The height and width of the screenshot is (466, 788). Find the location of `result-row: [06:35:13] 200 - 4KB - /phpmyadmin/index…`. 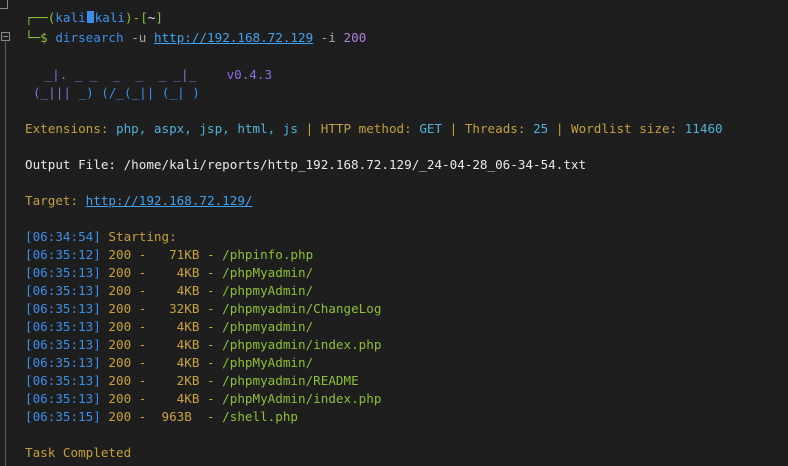

result-row: [06:35:13] 200 - 4KB - /phpmyadmin/index… is located at coordinates (203, 345).